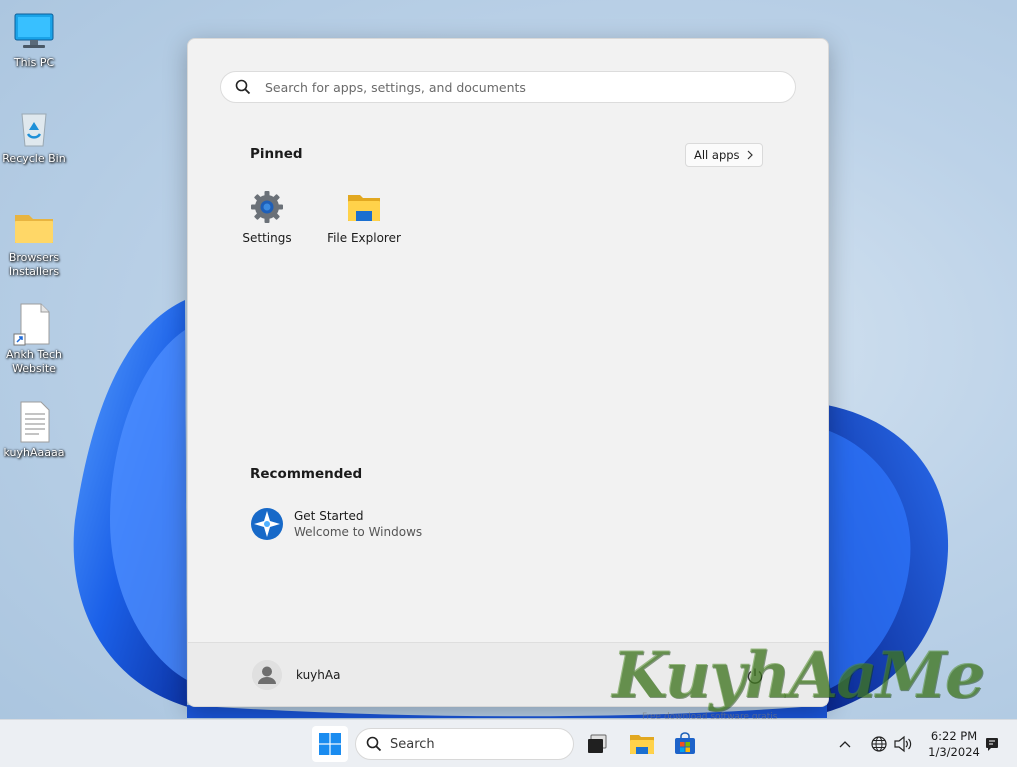  I want to click on text-document-icon, so click(35, 422).